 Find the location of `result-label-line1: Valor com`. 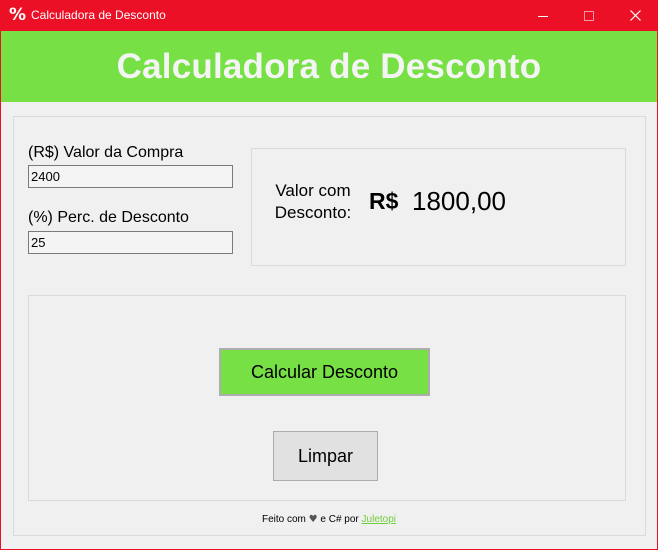

result-label-line1: Valor com is located at coordinates (313, 190).